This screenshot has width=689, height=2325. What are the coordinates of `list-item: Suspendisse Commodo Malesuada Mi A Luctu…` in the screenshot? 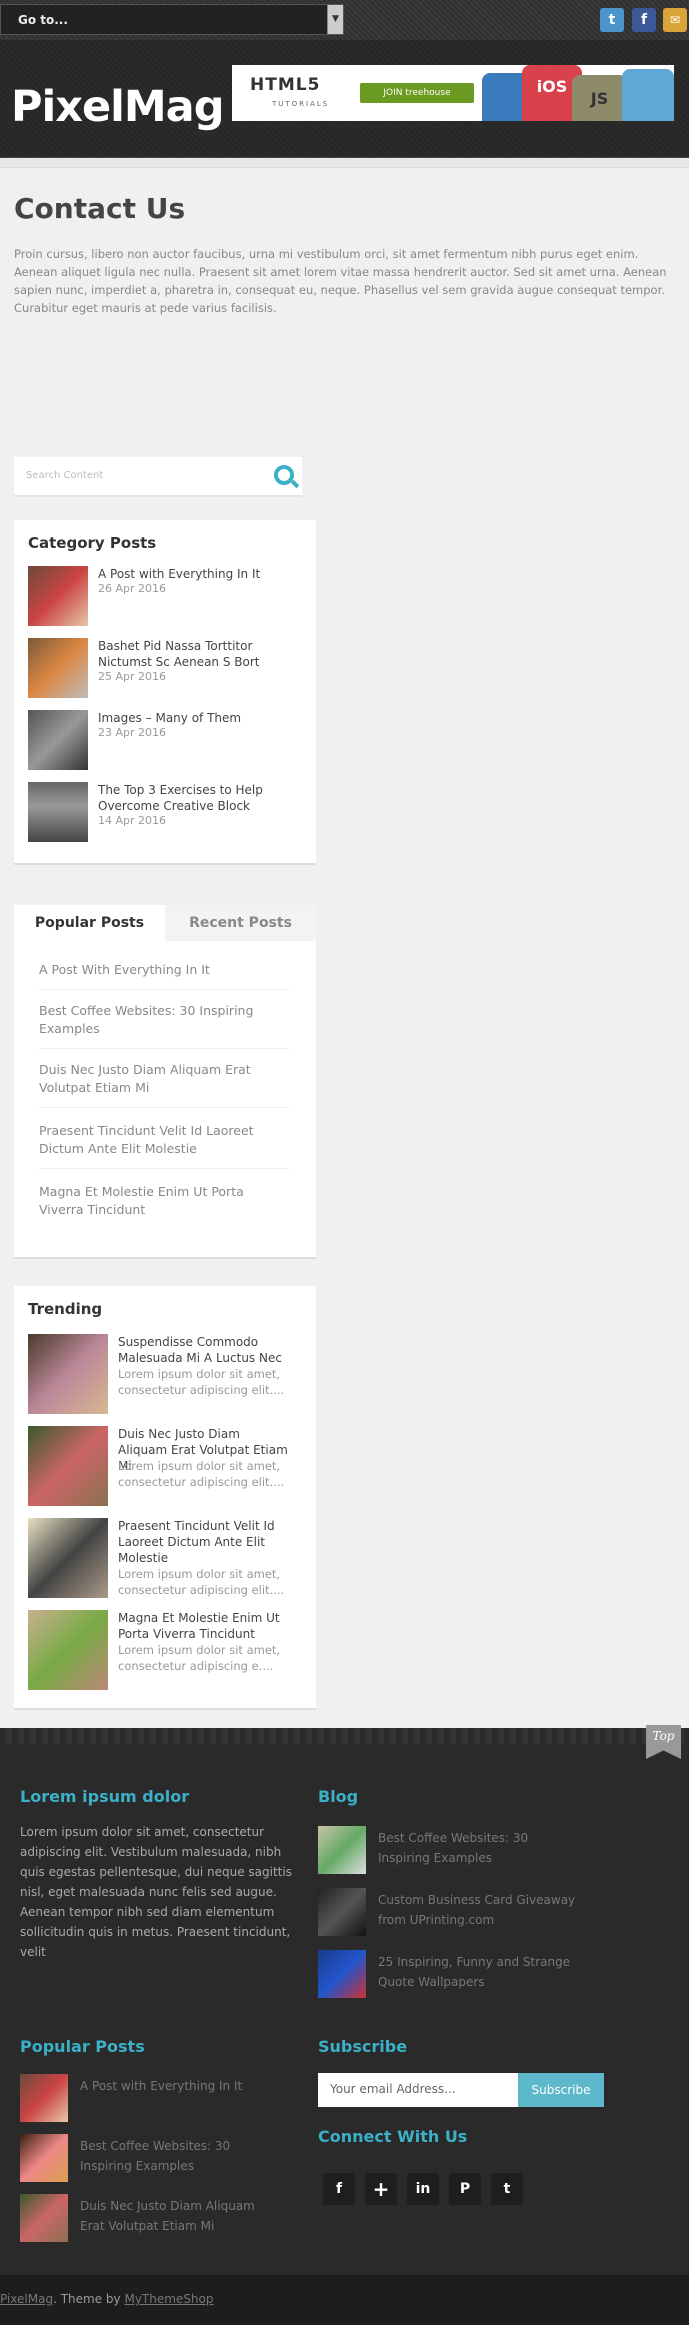 It's located at (163, 1374).